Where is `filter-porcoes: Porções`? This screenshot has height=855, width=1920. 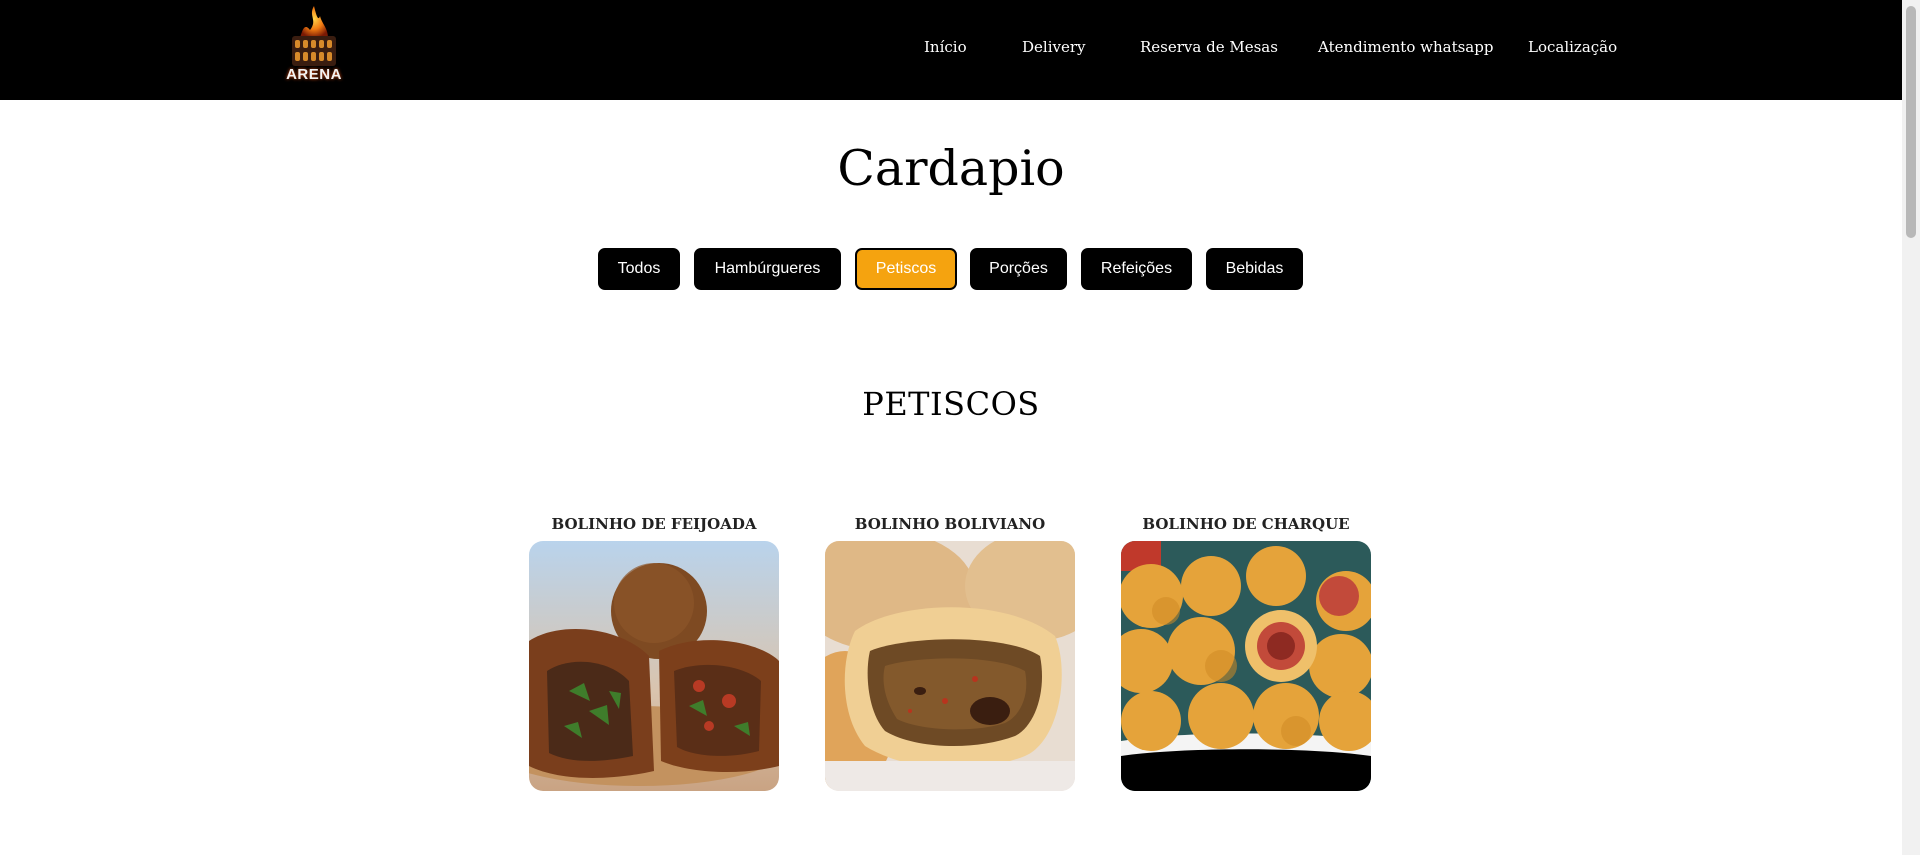 filter-porcoes: Porções is located at coordinates (1018, 269).